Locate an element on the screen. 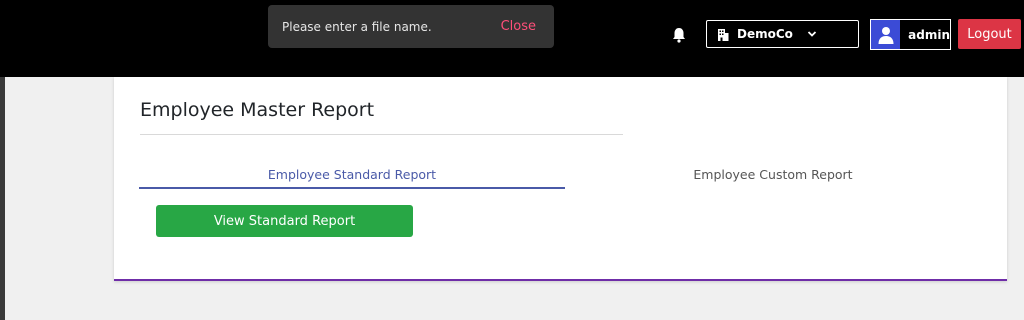 The width and height of the screenshot is (1024, 320). page-title: Employee Master Report is located at coordinates (257, 110).